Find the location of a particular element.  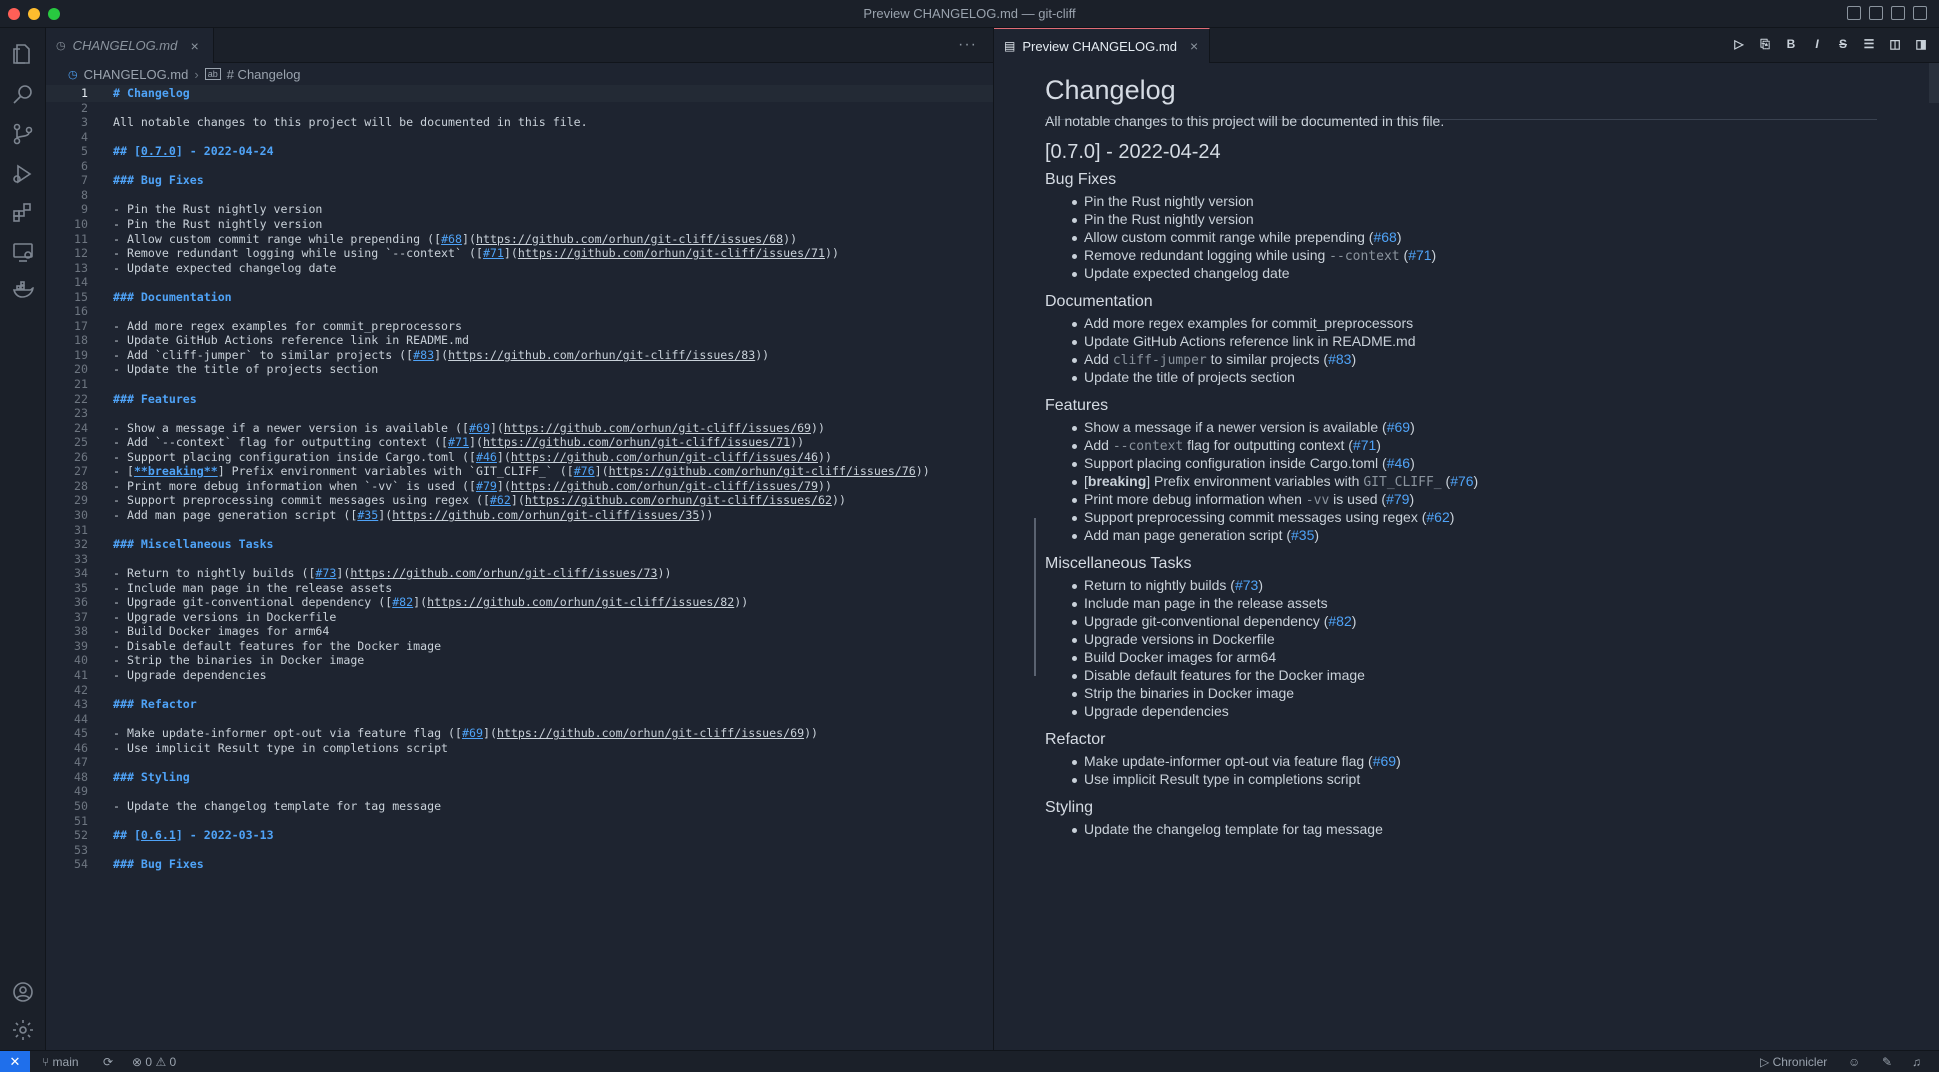

tab-preview-changelog: ▤ Preview CHANGELOG.md × is located at coordinates (1102, 45).